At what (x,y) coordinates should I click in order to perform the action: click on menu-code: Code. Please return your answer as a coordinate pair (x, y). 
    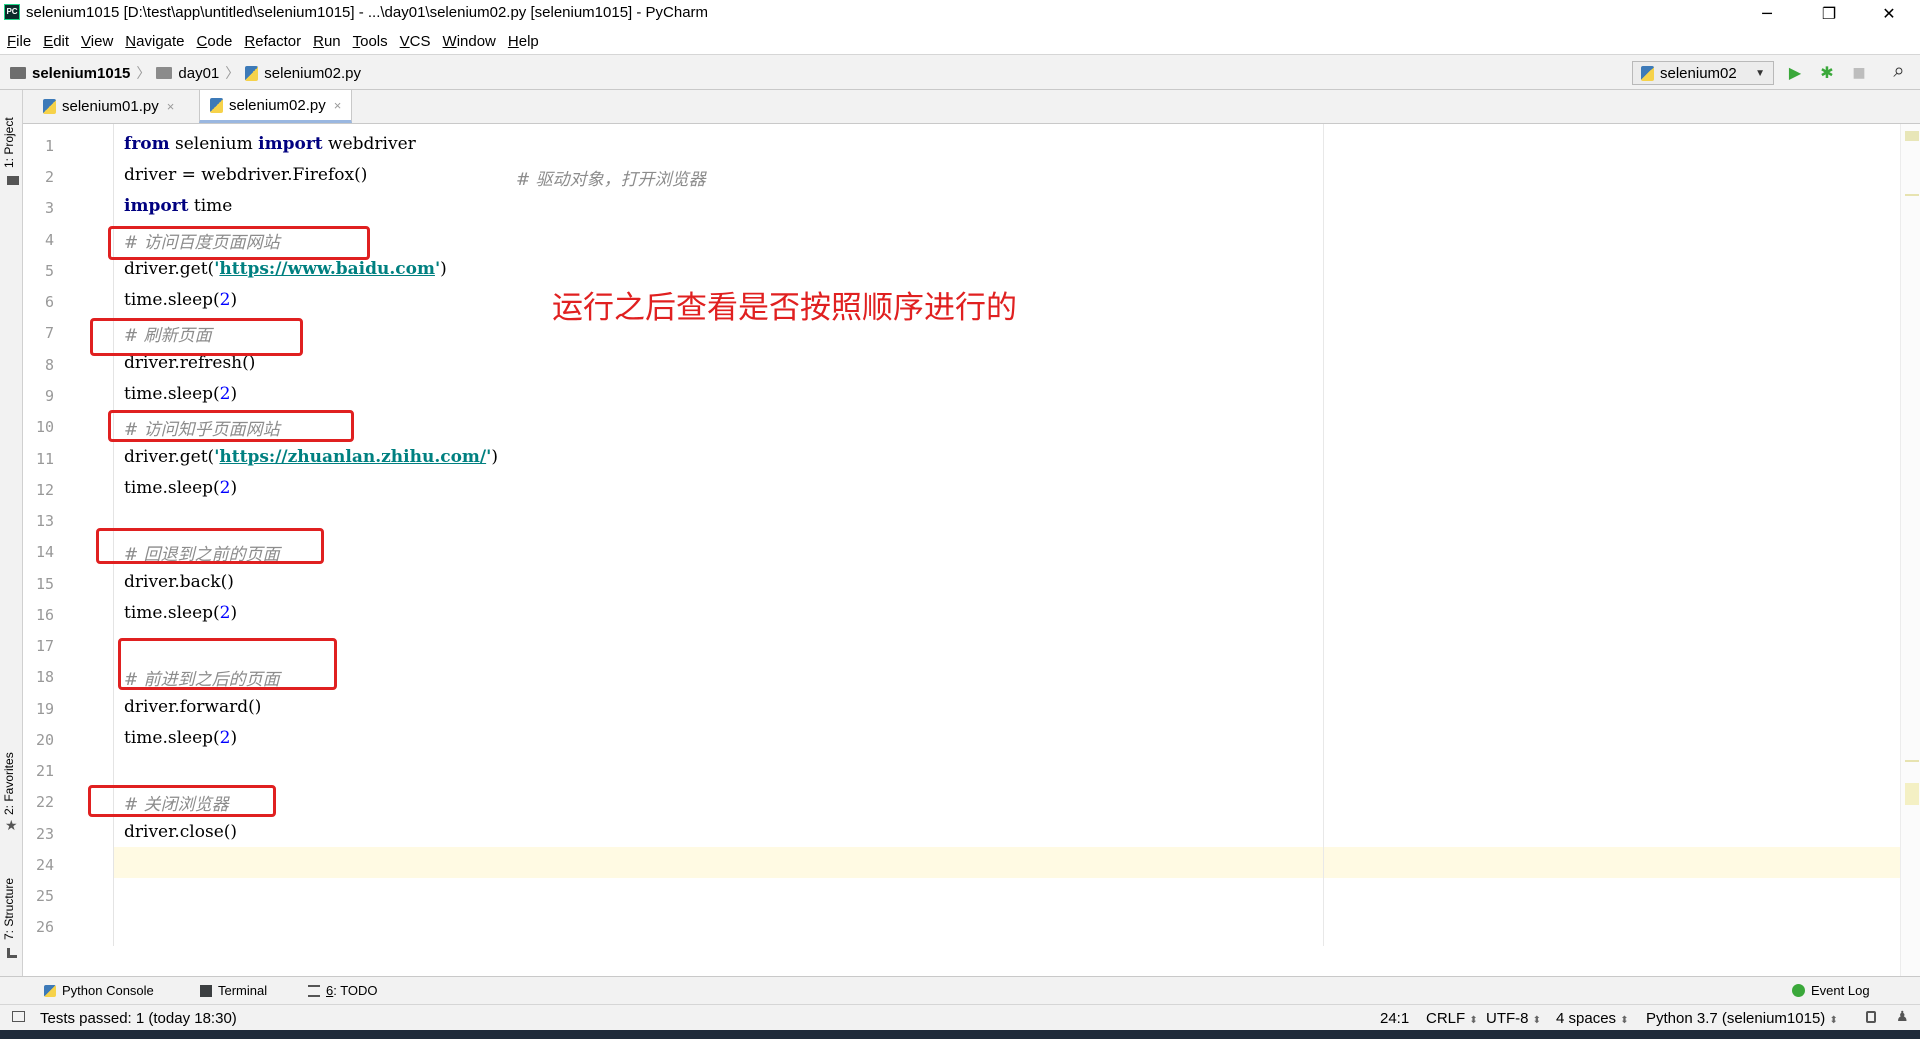
    Looking at the image, I should click on (214, 41).